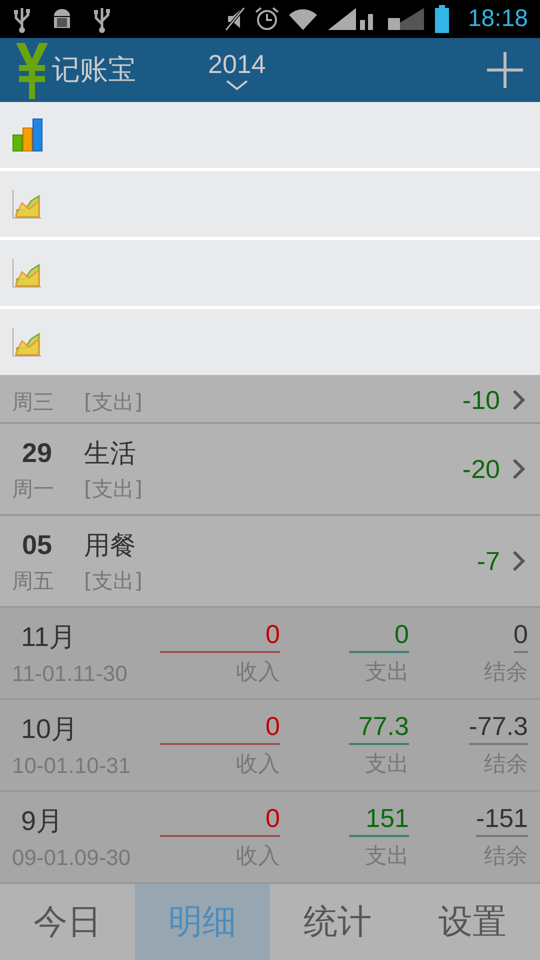  What do you see at coordinates (28, 135) in the screenshot?
I see `bar-chart-icon` at bounding box center [28, 135].